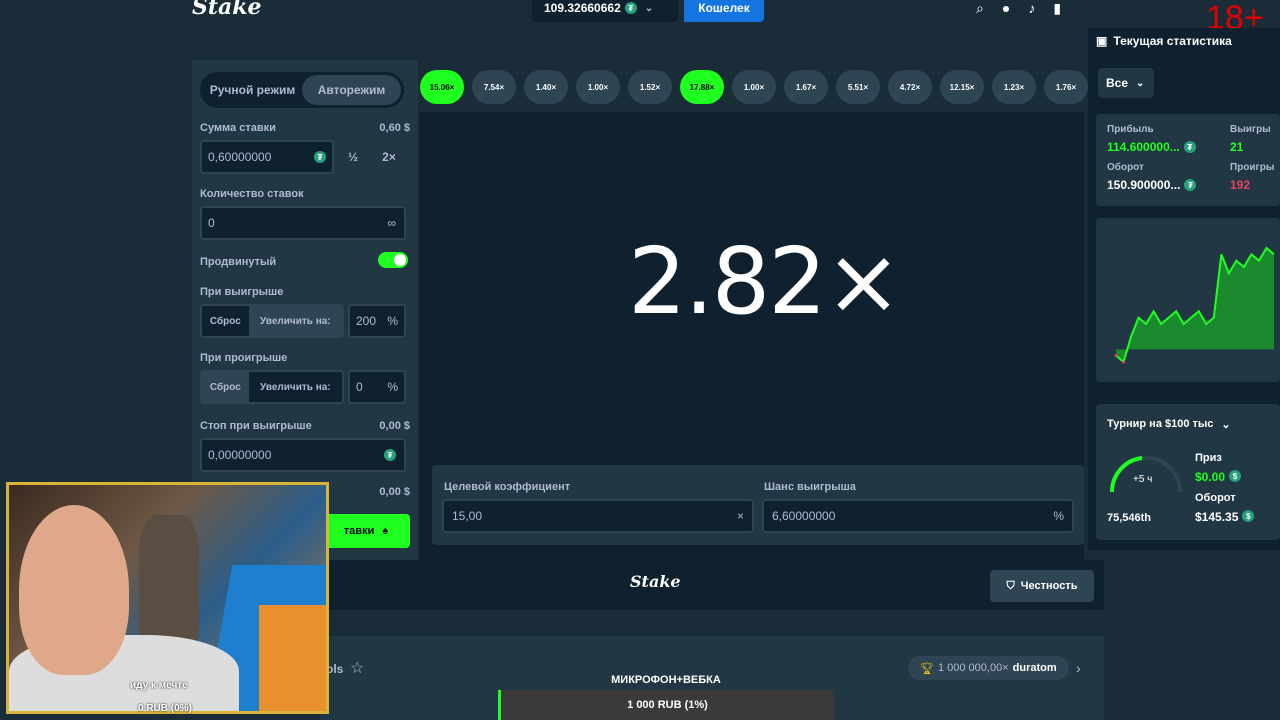 The image size is (1280, 720). Describe the element at coordinates (1066, 87) in the screenshot. I see `history-chip: 1.76×` at that location.